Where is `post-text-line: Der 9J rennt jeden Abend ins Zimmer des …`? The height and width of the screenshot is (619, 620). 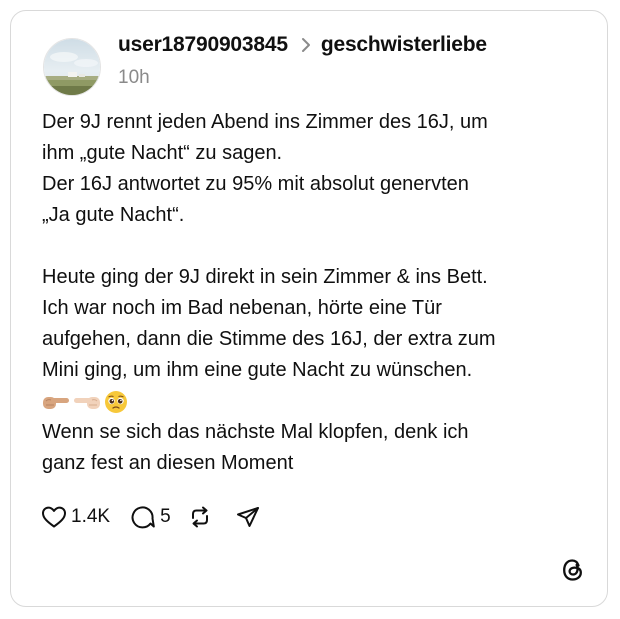 post-text-line: Der 9J rennt jeden Abend ins Zimmer des … is located at coordinates (265, 122).